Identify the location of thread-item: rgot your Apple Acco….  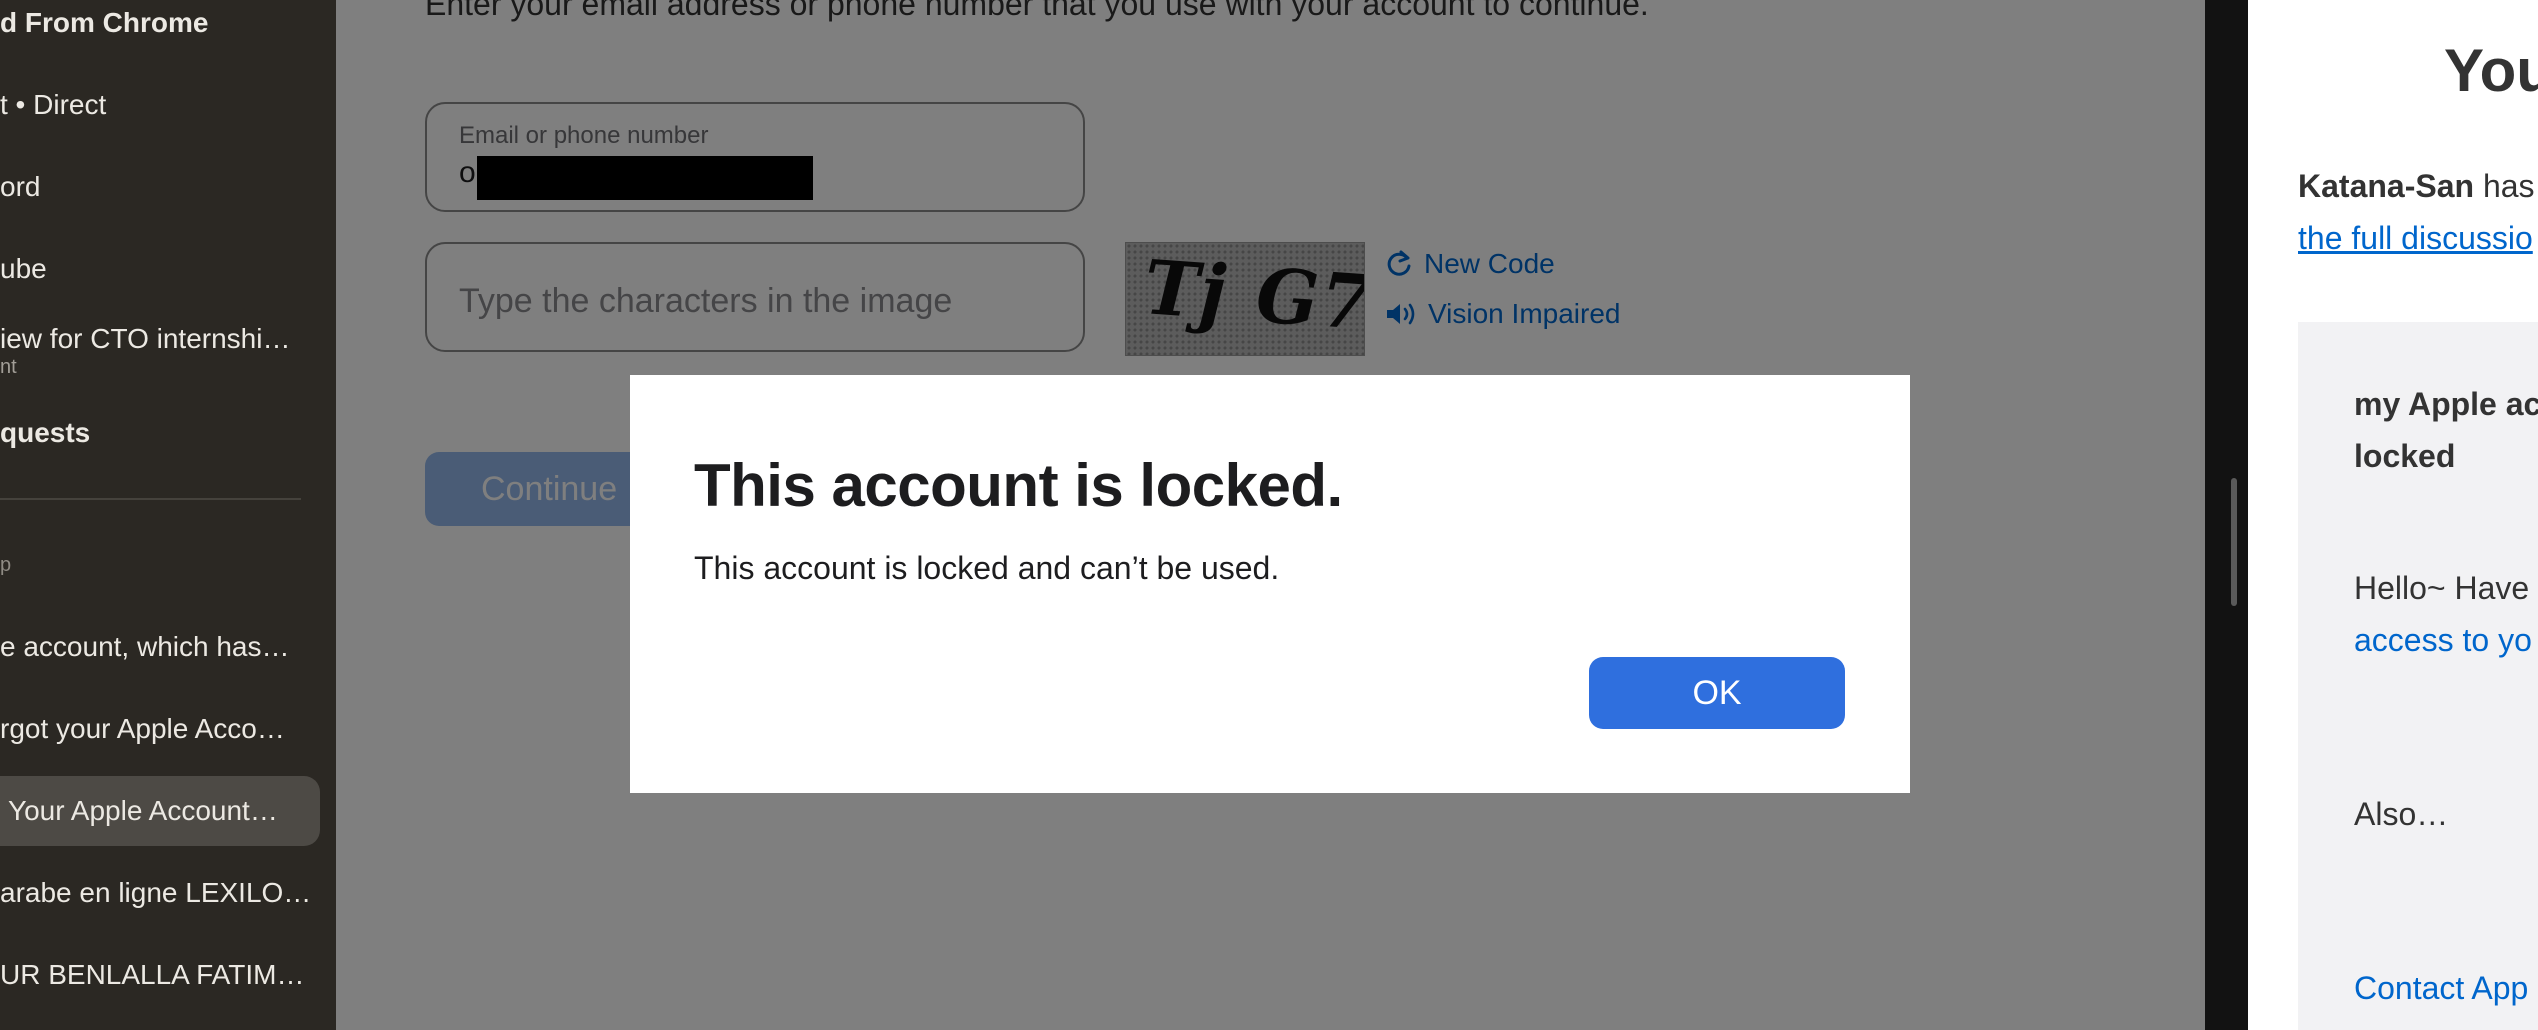
(142, 729).